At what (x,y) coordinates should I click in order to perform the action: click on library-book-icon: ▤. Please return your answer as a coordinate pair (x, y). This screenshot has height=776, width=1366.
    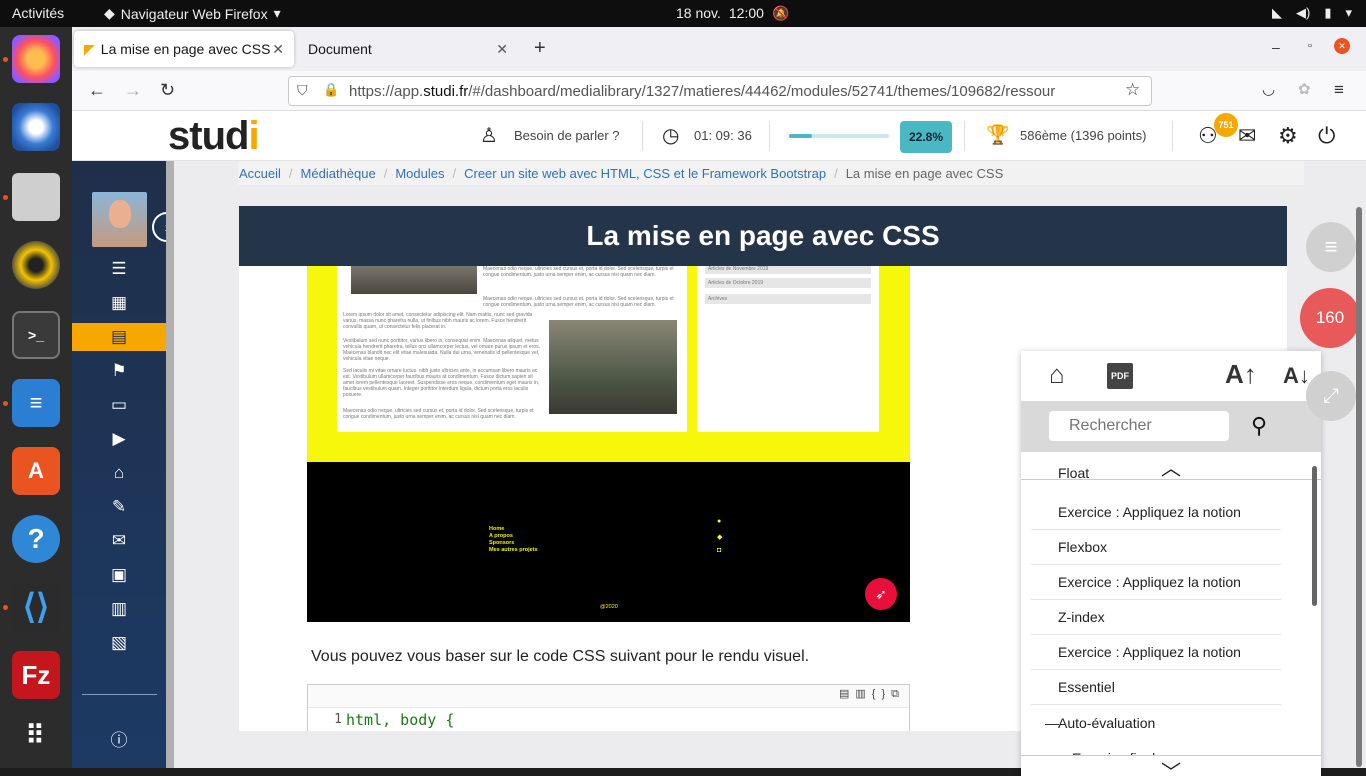
    Looking at the image, I should click on (119, 337).